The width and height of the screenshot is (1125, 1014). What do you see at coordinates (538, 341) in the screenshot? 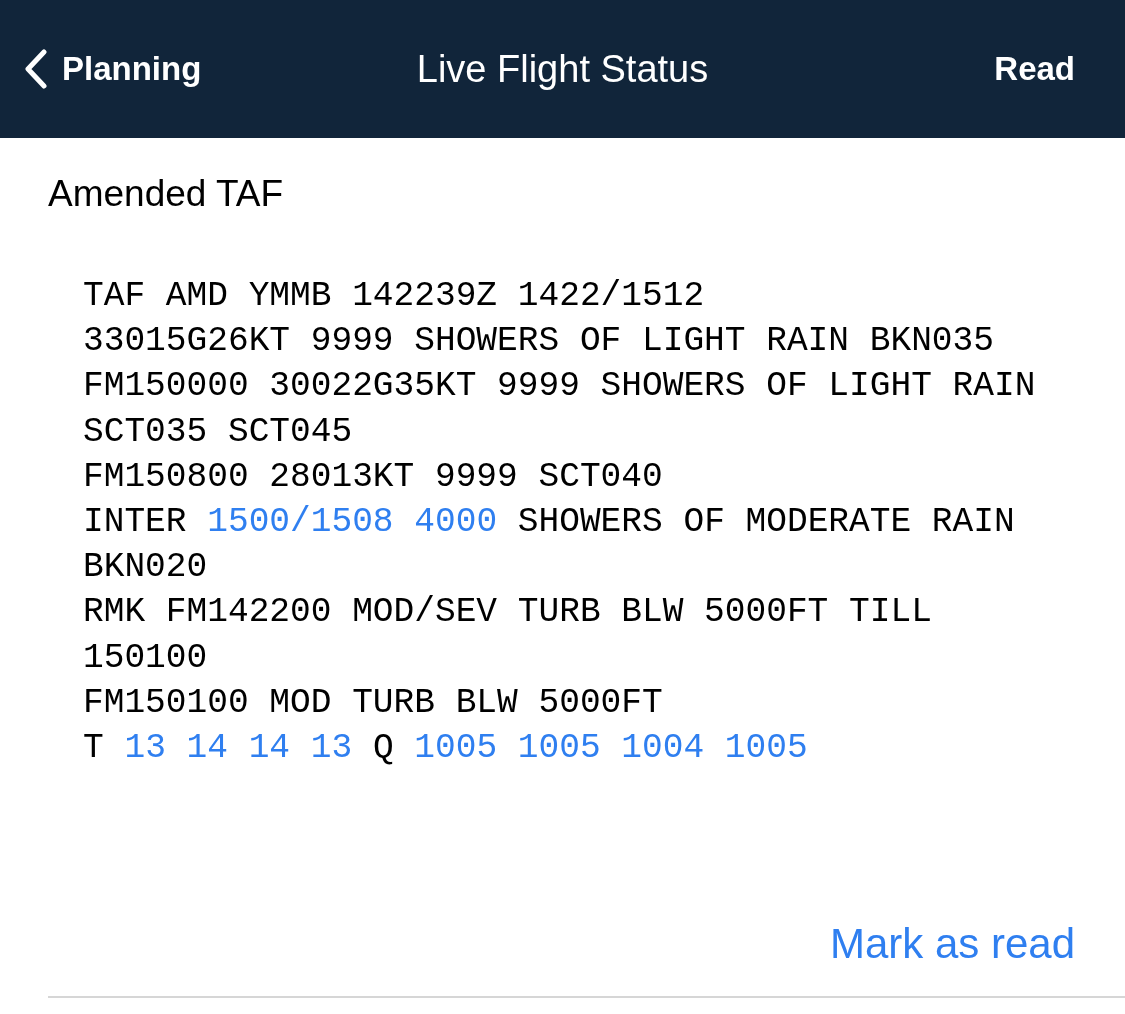
I see `taf-line: 33015G26KT 9999 SHOWERS OF LIGHT RAIN BKN035` at bounding box center [538, 341].